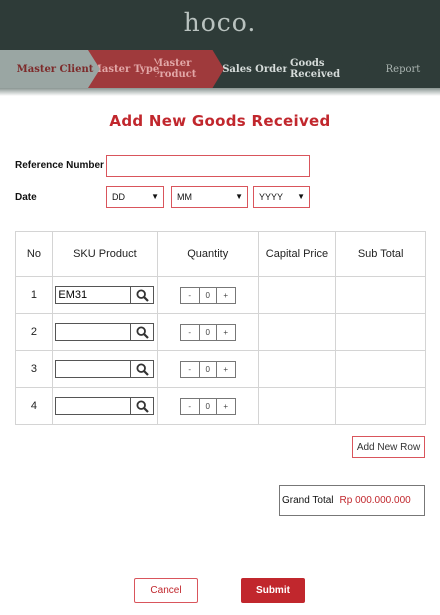 This screenshot has width=440, height=615. What do you see at coordinates (55, 69) in the screenshot?
I see `step-label: Master Client` at bounding box center [55, 69].